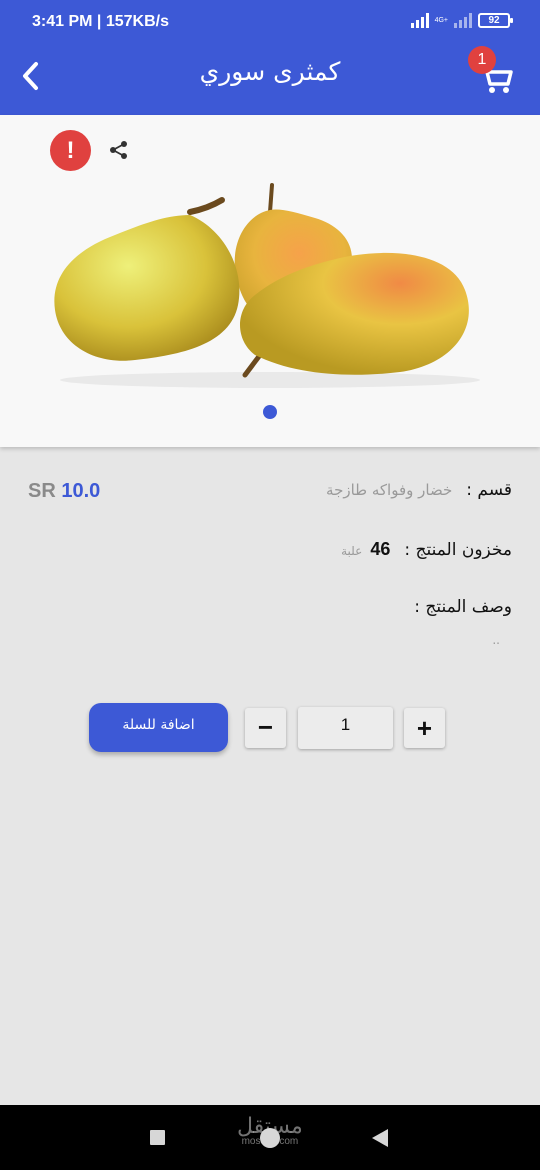  I want to click on stock-row: مخزون المنتج : 46 علبة, so click(426, 549).